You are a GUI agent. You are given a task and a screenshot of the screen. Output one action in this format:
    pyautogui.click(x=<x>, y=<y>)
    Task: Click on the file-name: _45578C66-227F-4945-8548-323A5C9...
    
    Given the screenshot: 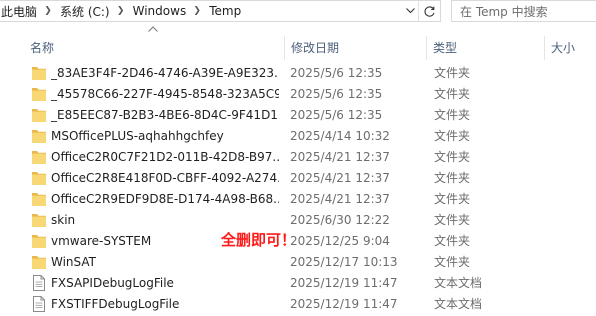 What is the action you would take?
    pyautogui.click(x=165, y=94)
    